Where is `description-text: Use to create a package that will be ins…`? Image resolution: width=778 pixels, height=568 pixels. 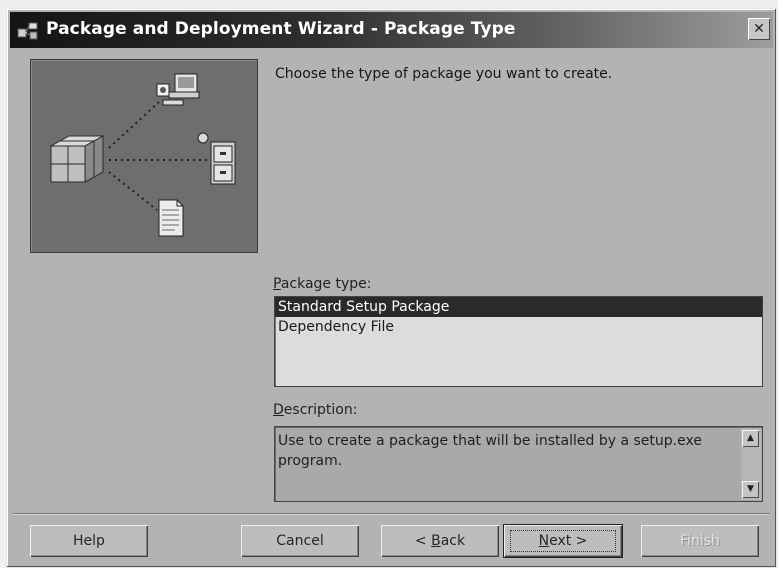 description-text: Use to create a package that will be ins… is located at coordinates (490, 451).